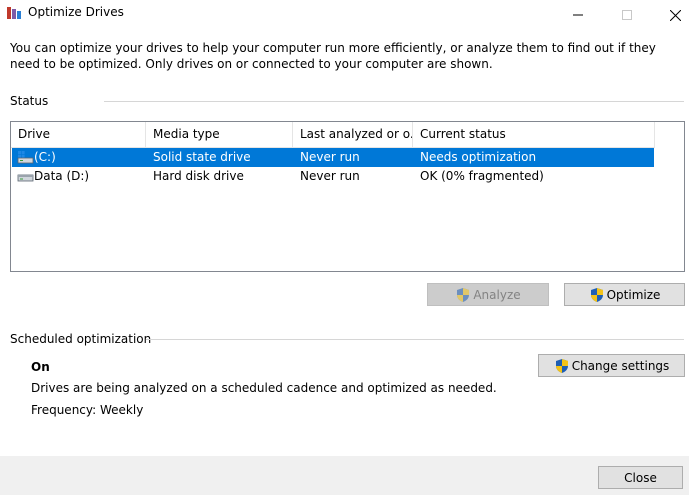 This screenshot has width=689, height=495. I want to click on footer-bar: Close, so click(344, 475).